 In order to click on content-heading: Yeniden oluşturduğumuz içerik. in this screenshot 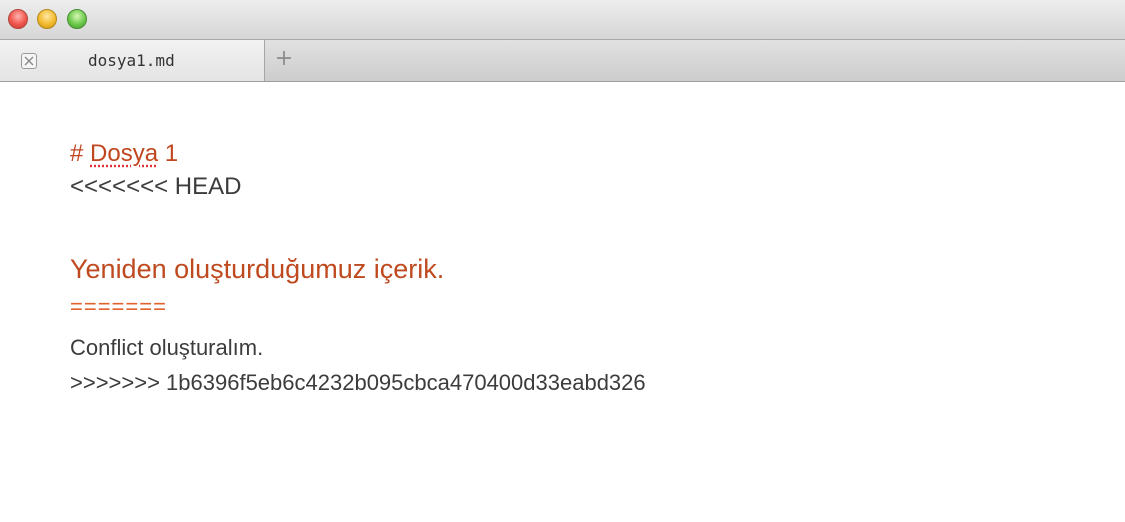, I will do `click(257, 269)`.